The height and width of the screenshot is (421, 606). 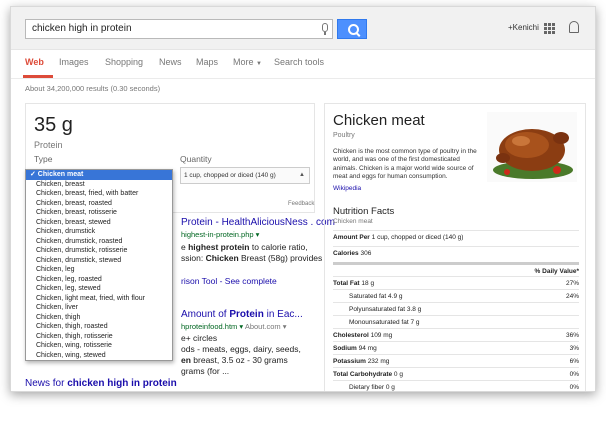 What do you see at coordinates (523, 27) in the screenshot?
I see `user-link: +Kenichi` at bounding box center [523, 27].